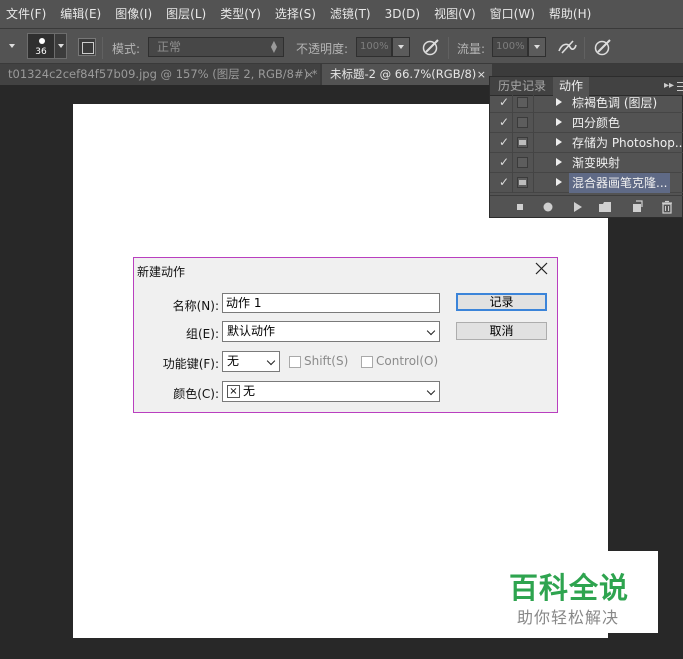 Image resolution: width=683 pixels, height=659 pixels. I want to click on flow-dropdown-button, so click(537, 47).